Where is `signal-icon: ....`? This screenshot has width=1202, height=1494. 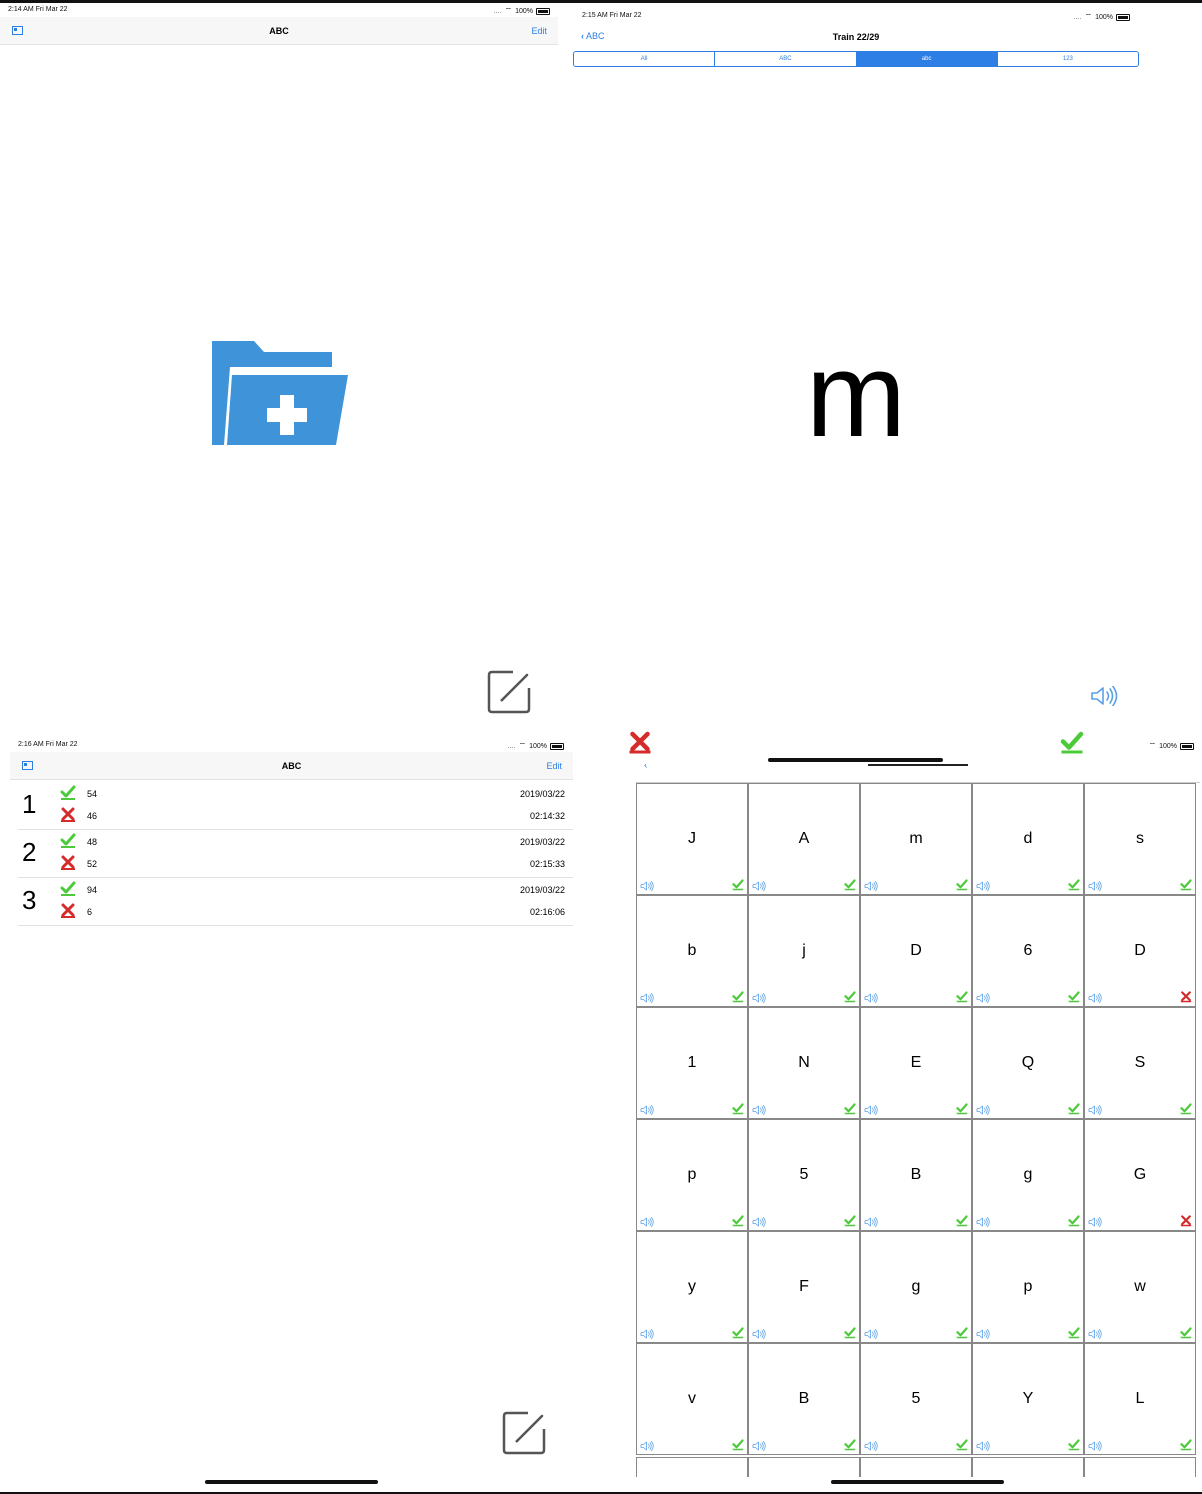 signal-icon: .... is located at coordinates (497, 11).